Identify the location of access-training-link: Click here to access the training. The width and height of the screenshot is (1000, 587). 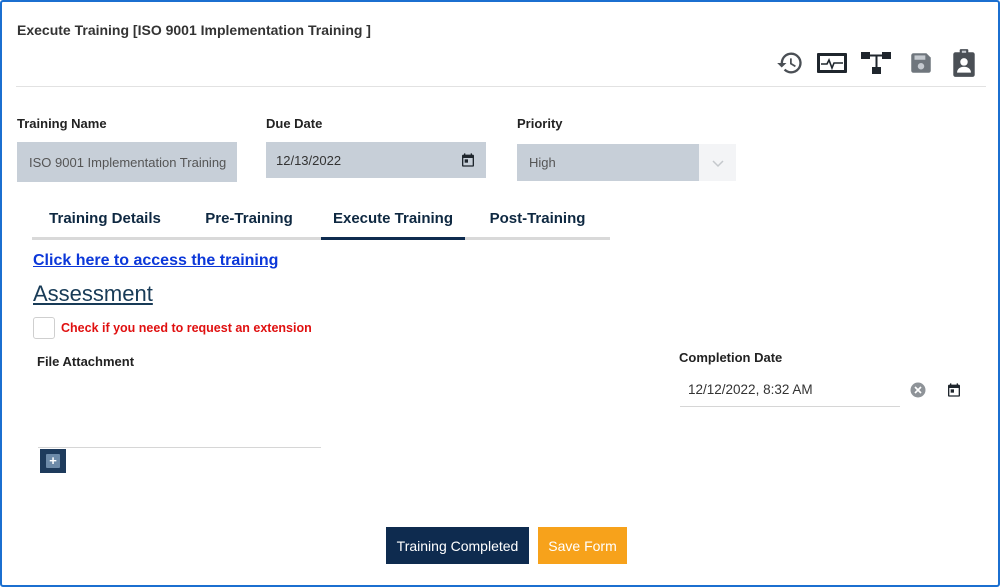
(155, 261).